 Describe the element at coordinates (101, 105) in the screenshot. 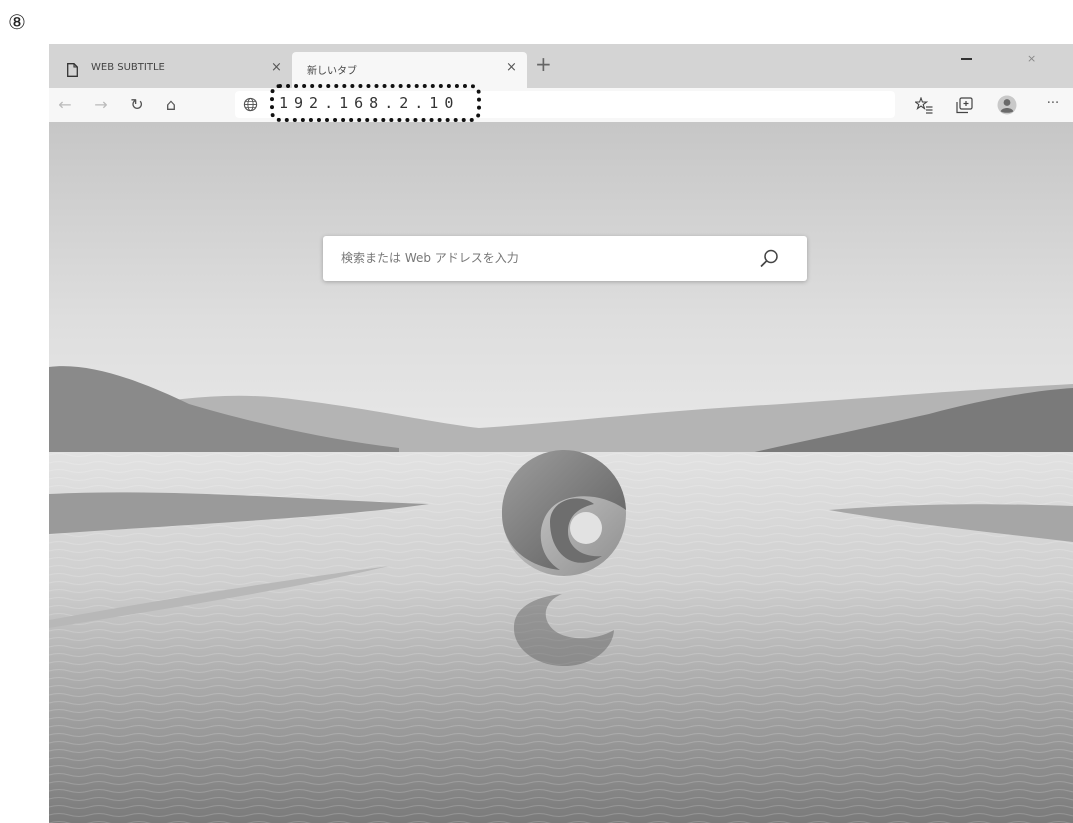

I see `forward-button: →` at that location.